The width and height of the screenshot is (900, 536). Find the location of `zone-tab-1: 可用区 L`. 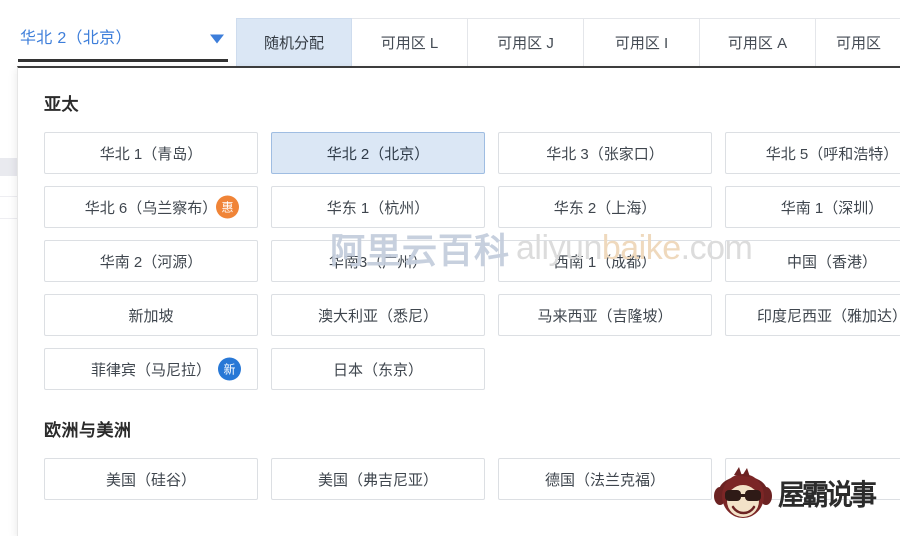

zone-tab-1: 可用区 L is located at coordinates (410, 42).